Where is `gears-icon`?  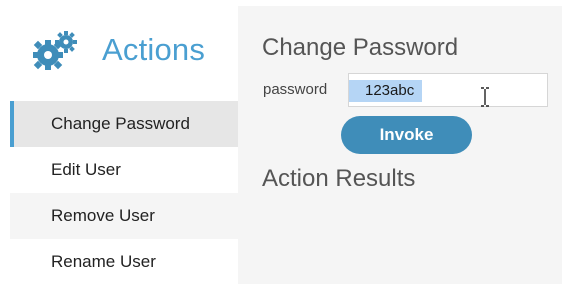 gears-icon is located at coordinates (55, 50).